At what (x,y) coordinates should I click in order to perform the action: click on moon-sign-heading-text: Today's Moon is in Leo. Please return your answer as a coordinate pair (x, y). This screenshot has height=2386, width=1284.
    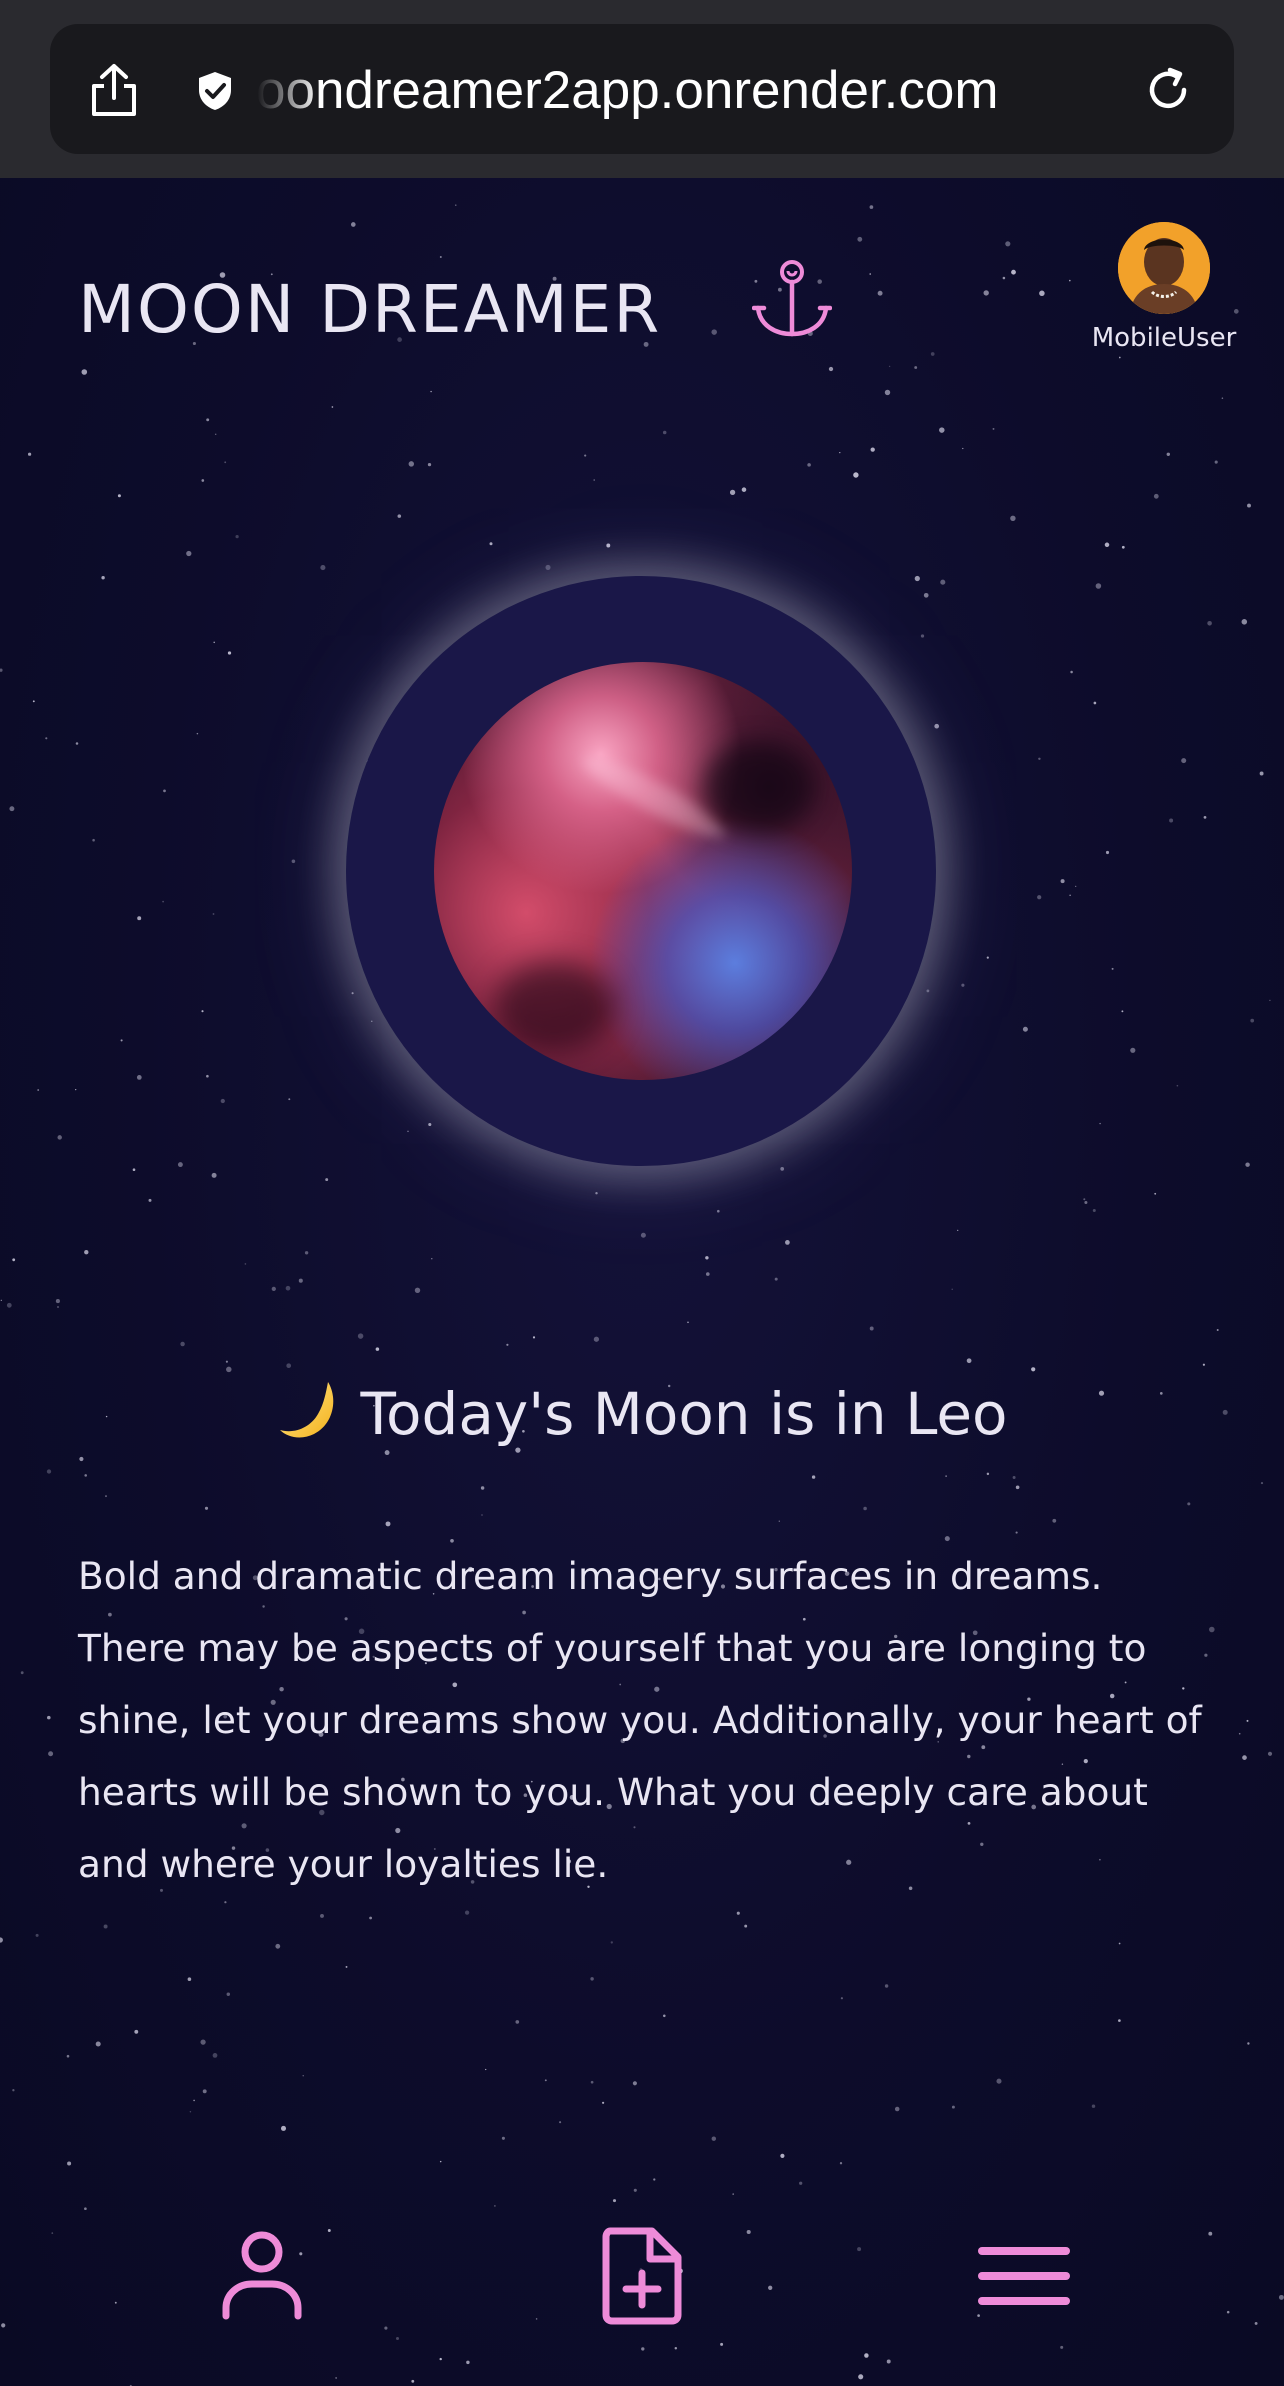
    Looking at the image, I should click on (684, 1414).